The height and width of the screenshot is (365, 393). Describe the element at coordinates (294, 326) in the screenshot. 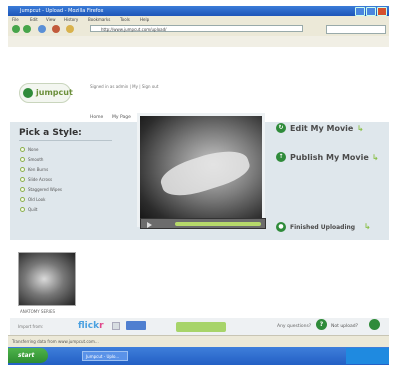

I see `help-text: Any questions?` at that location.